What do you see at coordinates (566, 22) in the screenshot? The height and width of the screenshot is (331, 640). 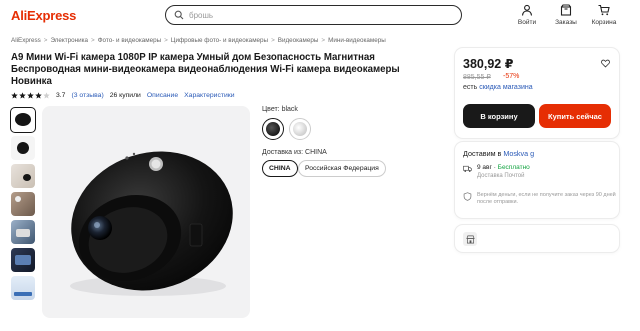 I see `orders-label: Заказы` at bounding box center [566, 22].